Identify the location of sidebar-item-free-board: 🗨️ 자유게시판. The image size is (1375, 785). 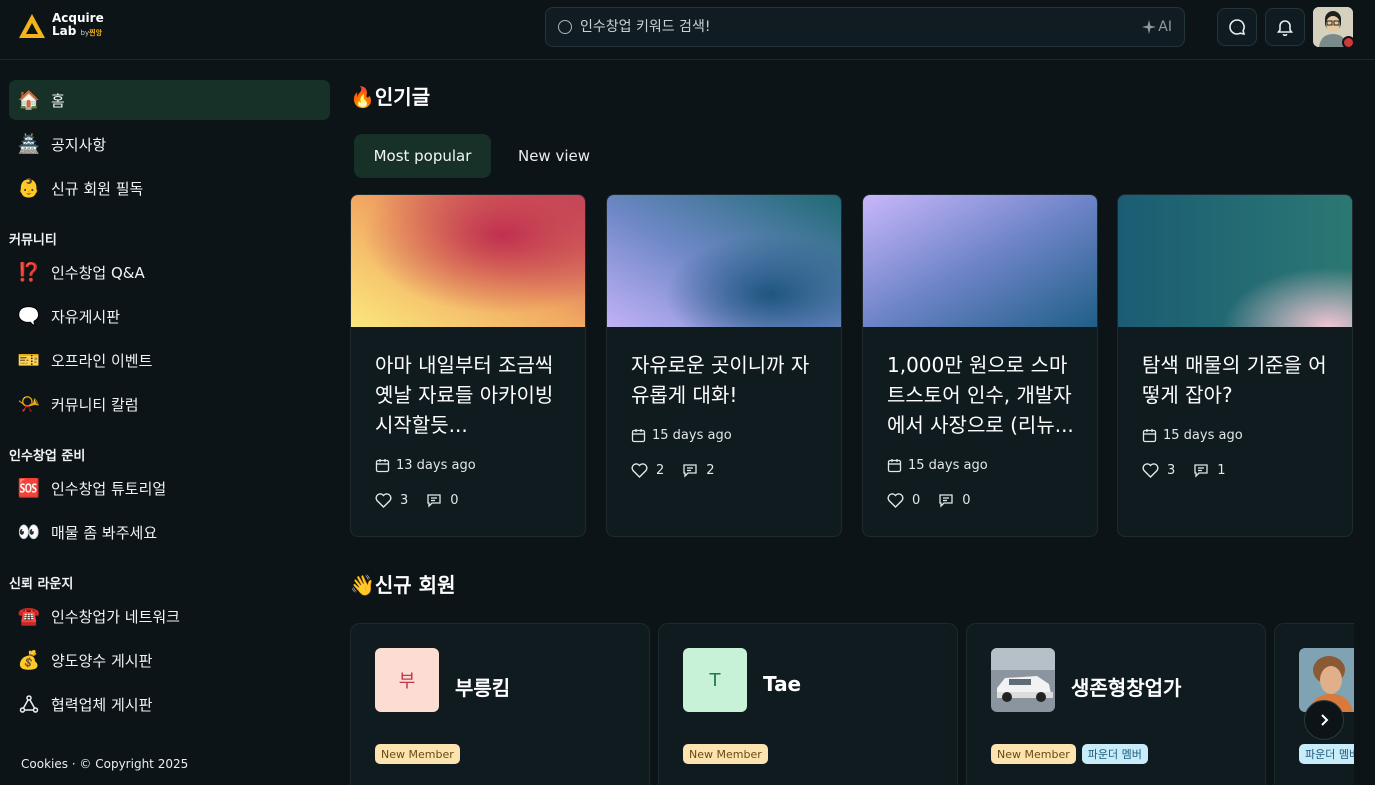
(169, 316).